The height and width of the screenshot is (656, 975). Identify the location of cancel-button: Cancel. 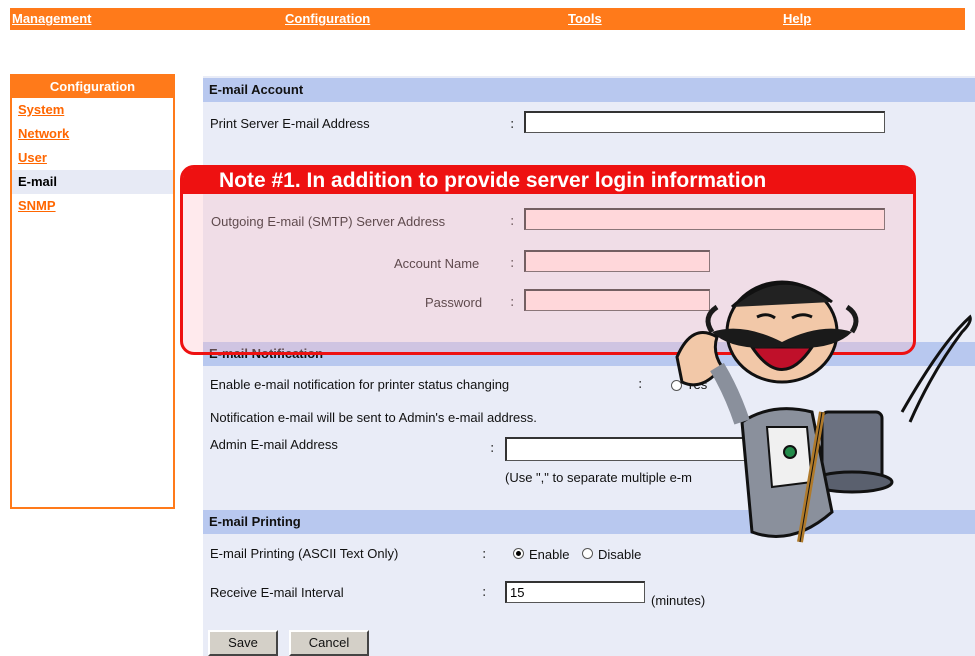
(329, 643).